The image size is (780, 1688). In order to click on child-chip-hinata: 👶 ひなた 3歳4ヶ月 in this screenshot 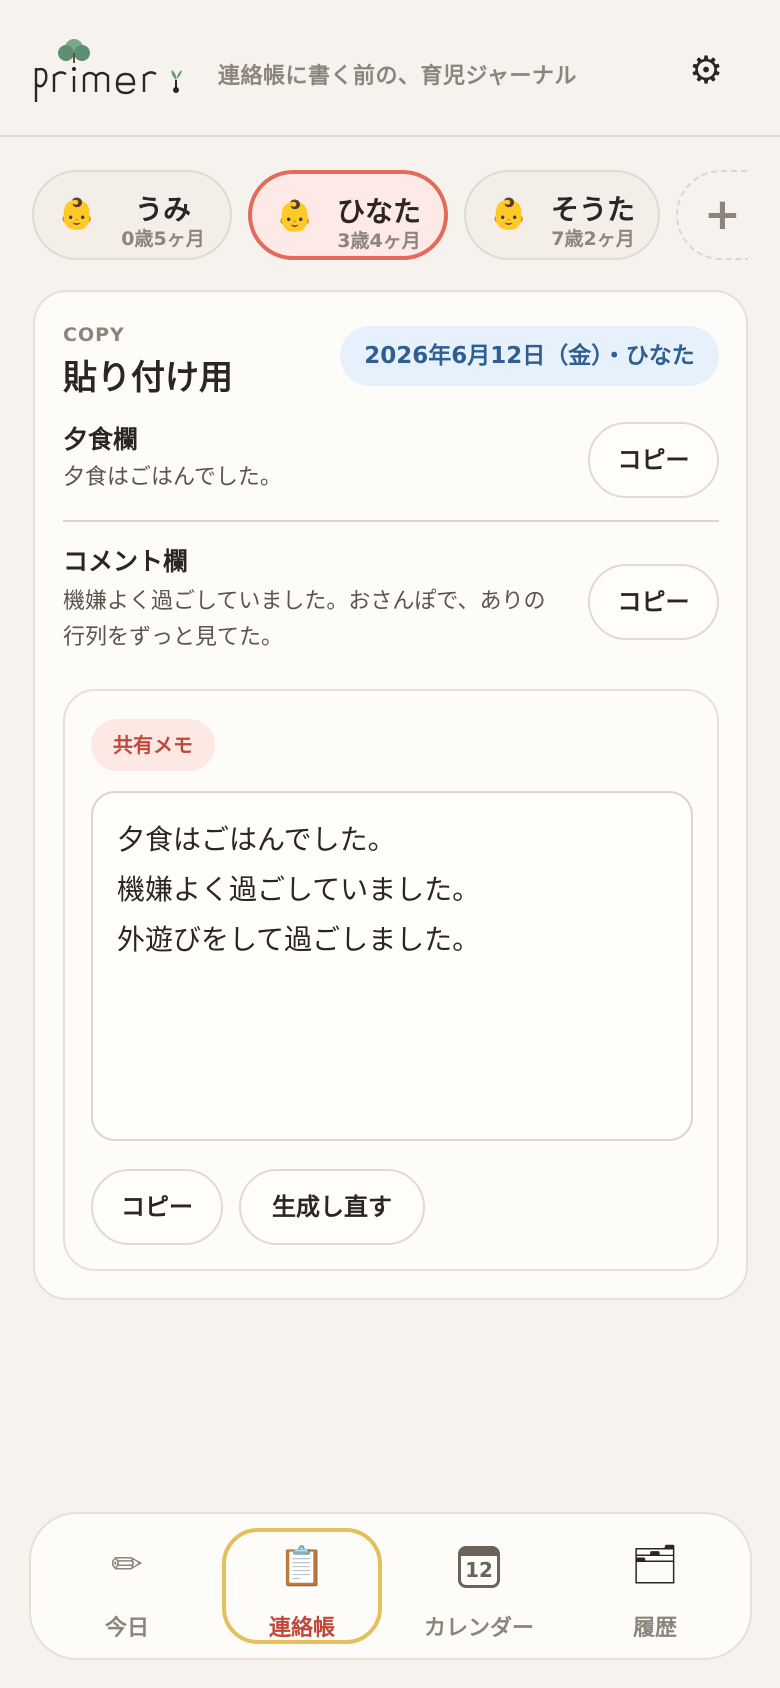, I will do `click(348, 215)`.